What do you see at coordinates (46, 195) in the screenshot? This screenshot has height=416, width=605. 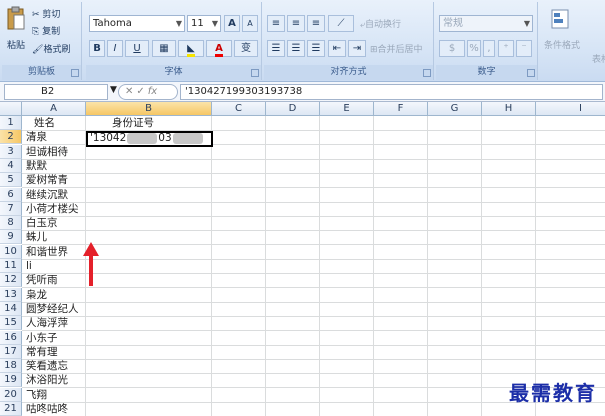 I see `name-cell: 继续沉默` at bounding box center [46, 195].